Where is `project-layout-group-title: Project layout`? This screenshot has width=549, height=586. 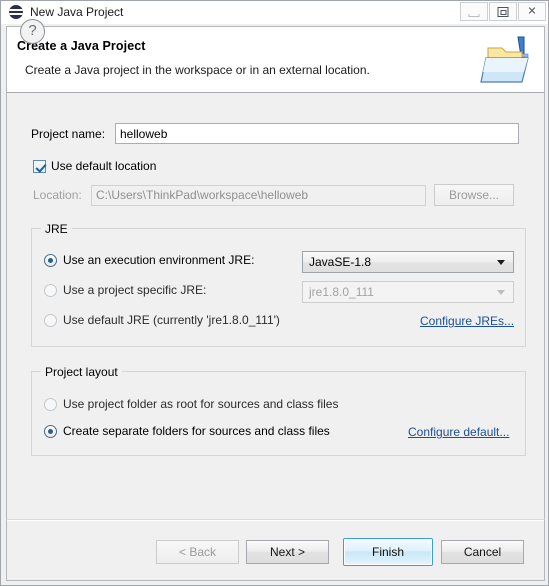
project-layout-group-title: Project layout is located at coordinates (81, 372).